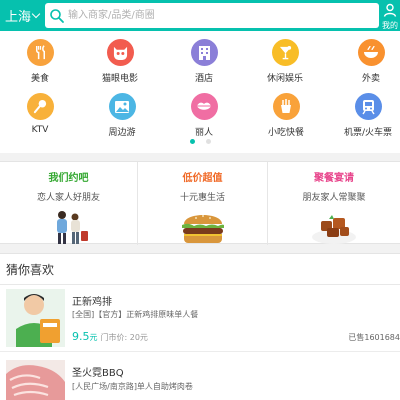 This screenshot has height=400, width=400. What do you see at coordinates (370, 79) in the screenshot?
I see `category-label: 外卖` at bounding box center [370, 79].